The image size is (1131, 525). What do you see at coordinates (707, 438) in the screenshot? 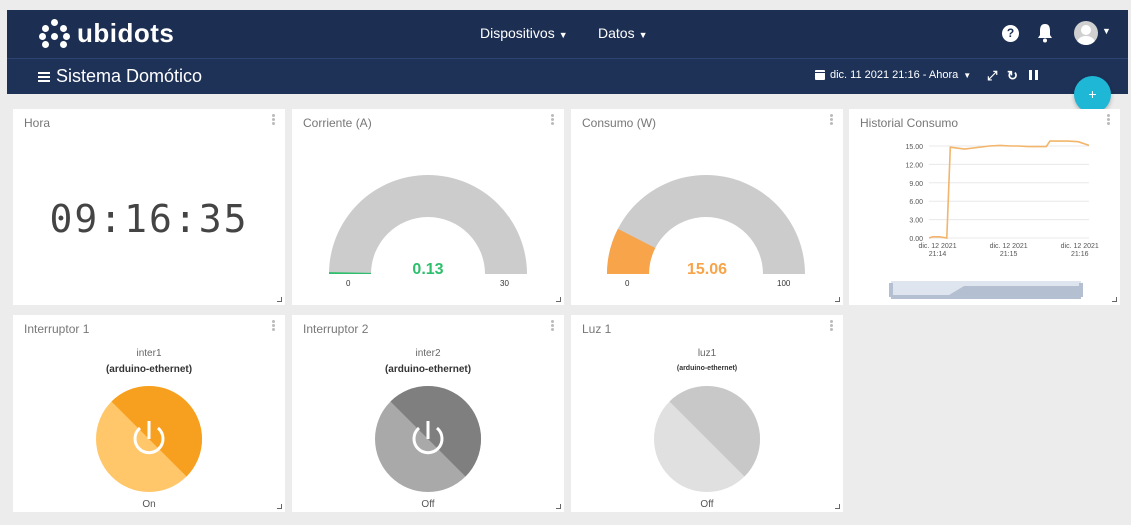
I see `light-indicator` at bounding box center [707, 438].